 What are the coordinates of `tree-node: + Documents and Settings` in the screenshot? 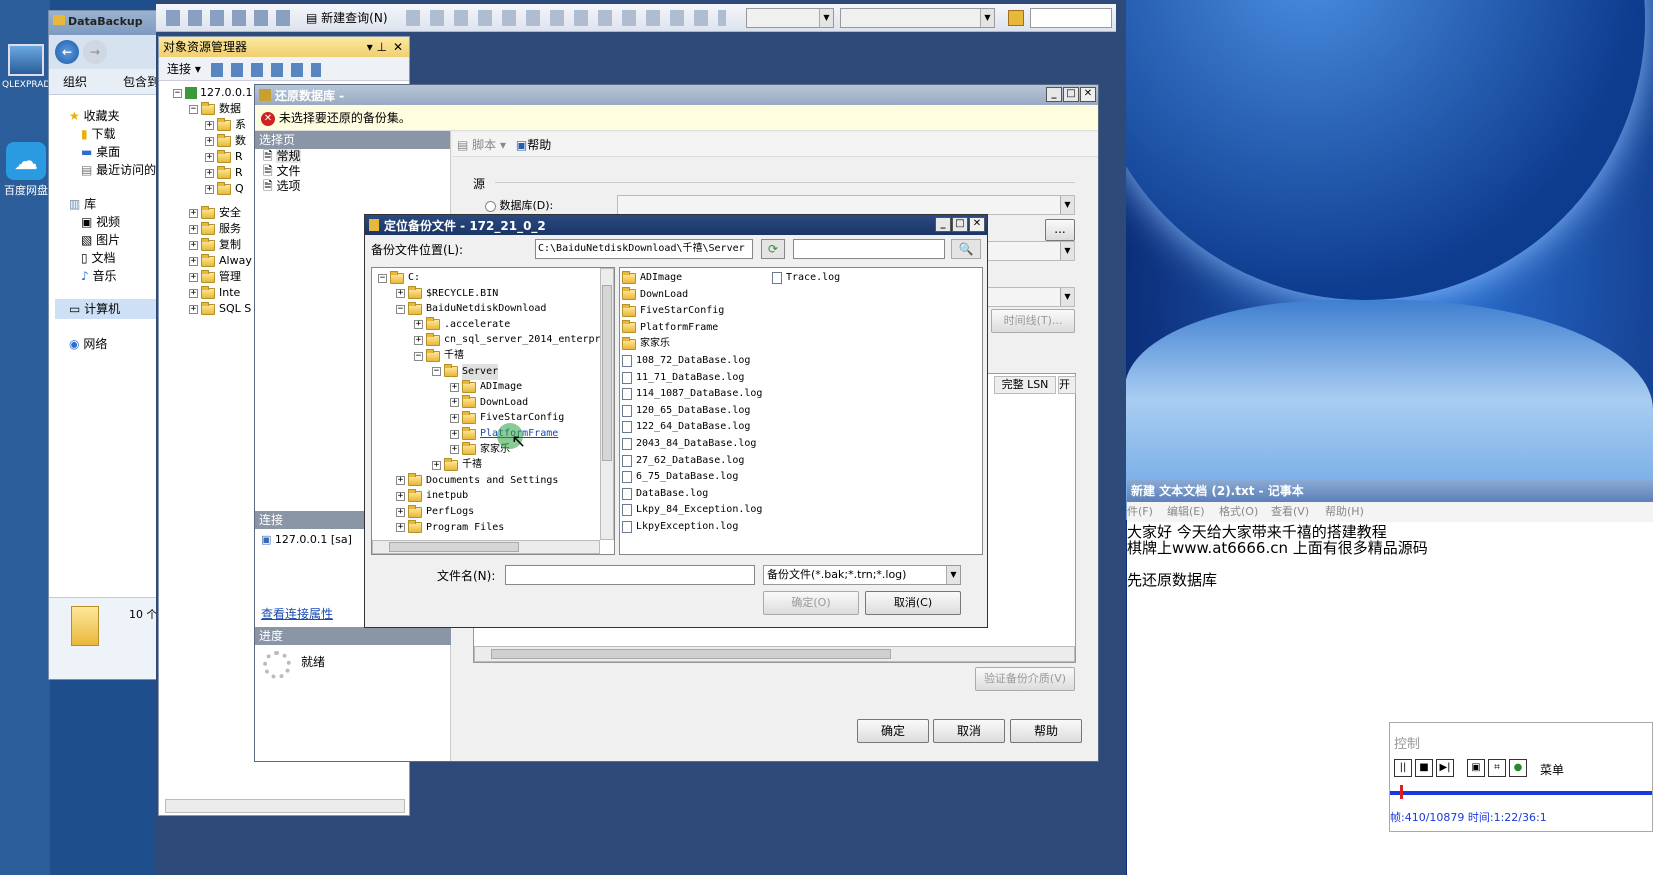 It's located at (477, 481).